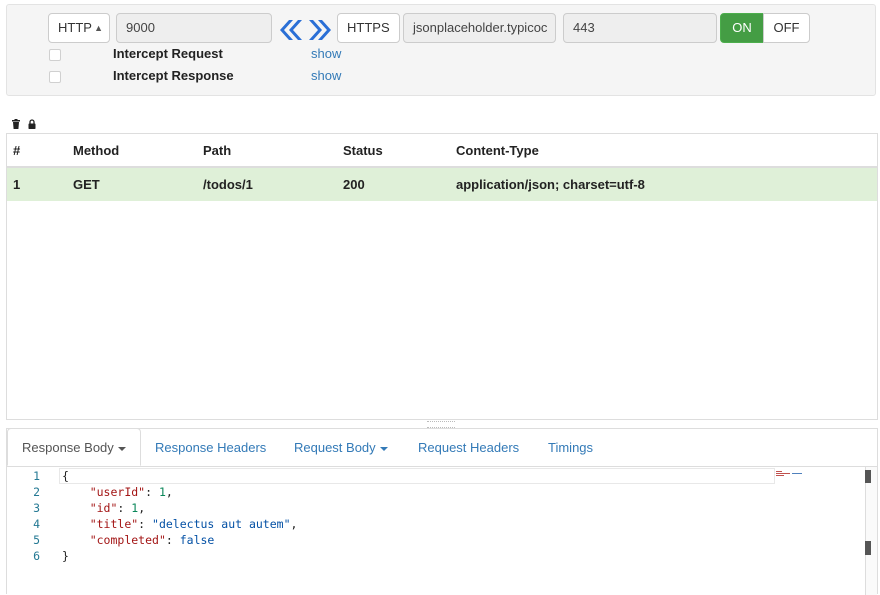  Describe the element at coordinates (550, 184) in the screenshot. I see `row-content-type: application/json; charset=utf-8` at that location.